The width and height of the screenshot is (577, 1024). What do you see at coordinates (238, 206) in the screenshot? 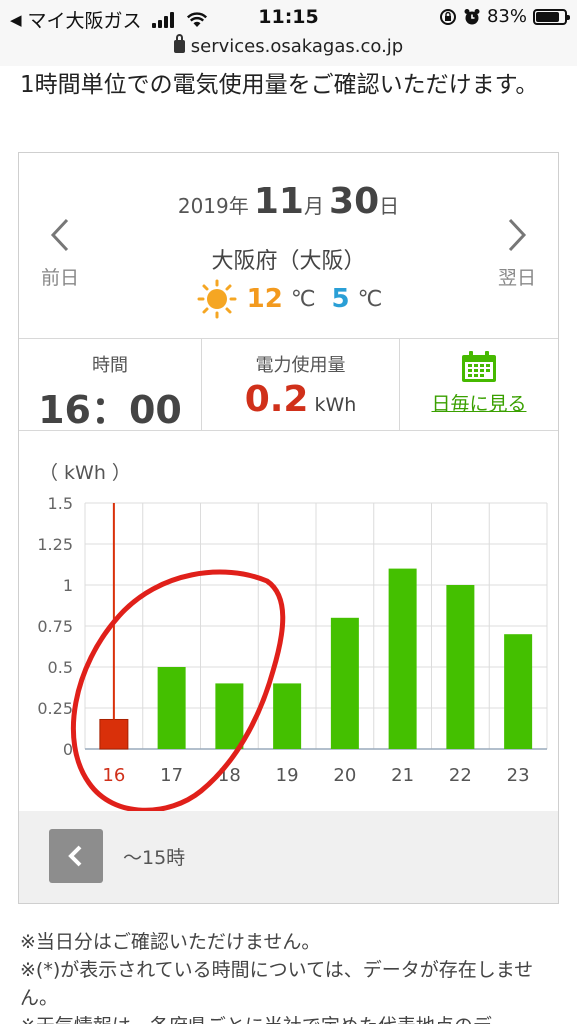
I see `year-suffix: 年` at bounding box center [238, 206].